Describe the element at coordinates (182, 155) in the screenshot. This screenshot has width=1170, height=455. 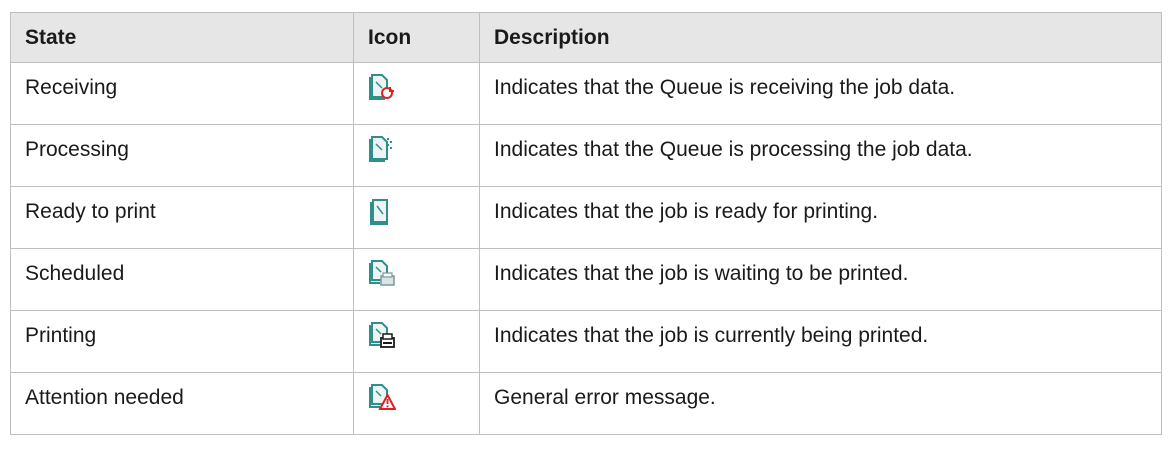
I see `state-cell: Processing` at that location.